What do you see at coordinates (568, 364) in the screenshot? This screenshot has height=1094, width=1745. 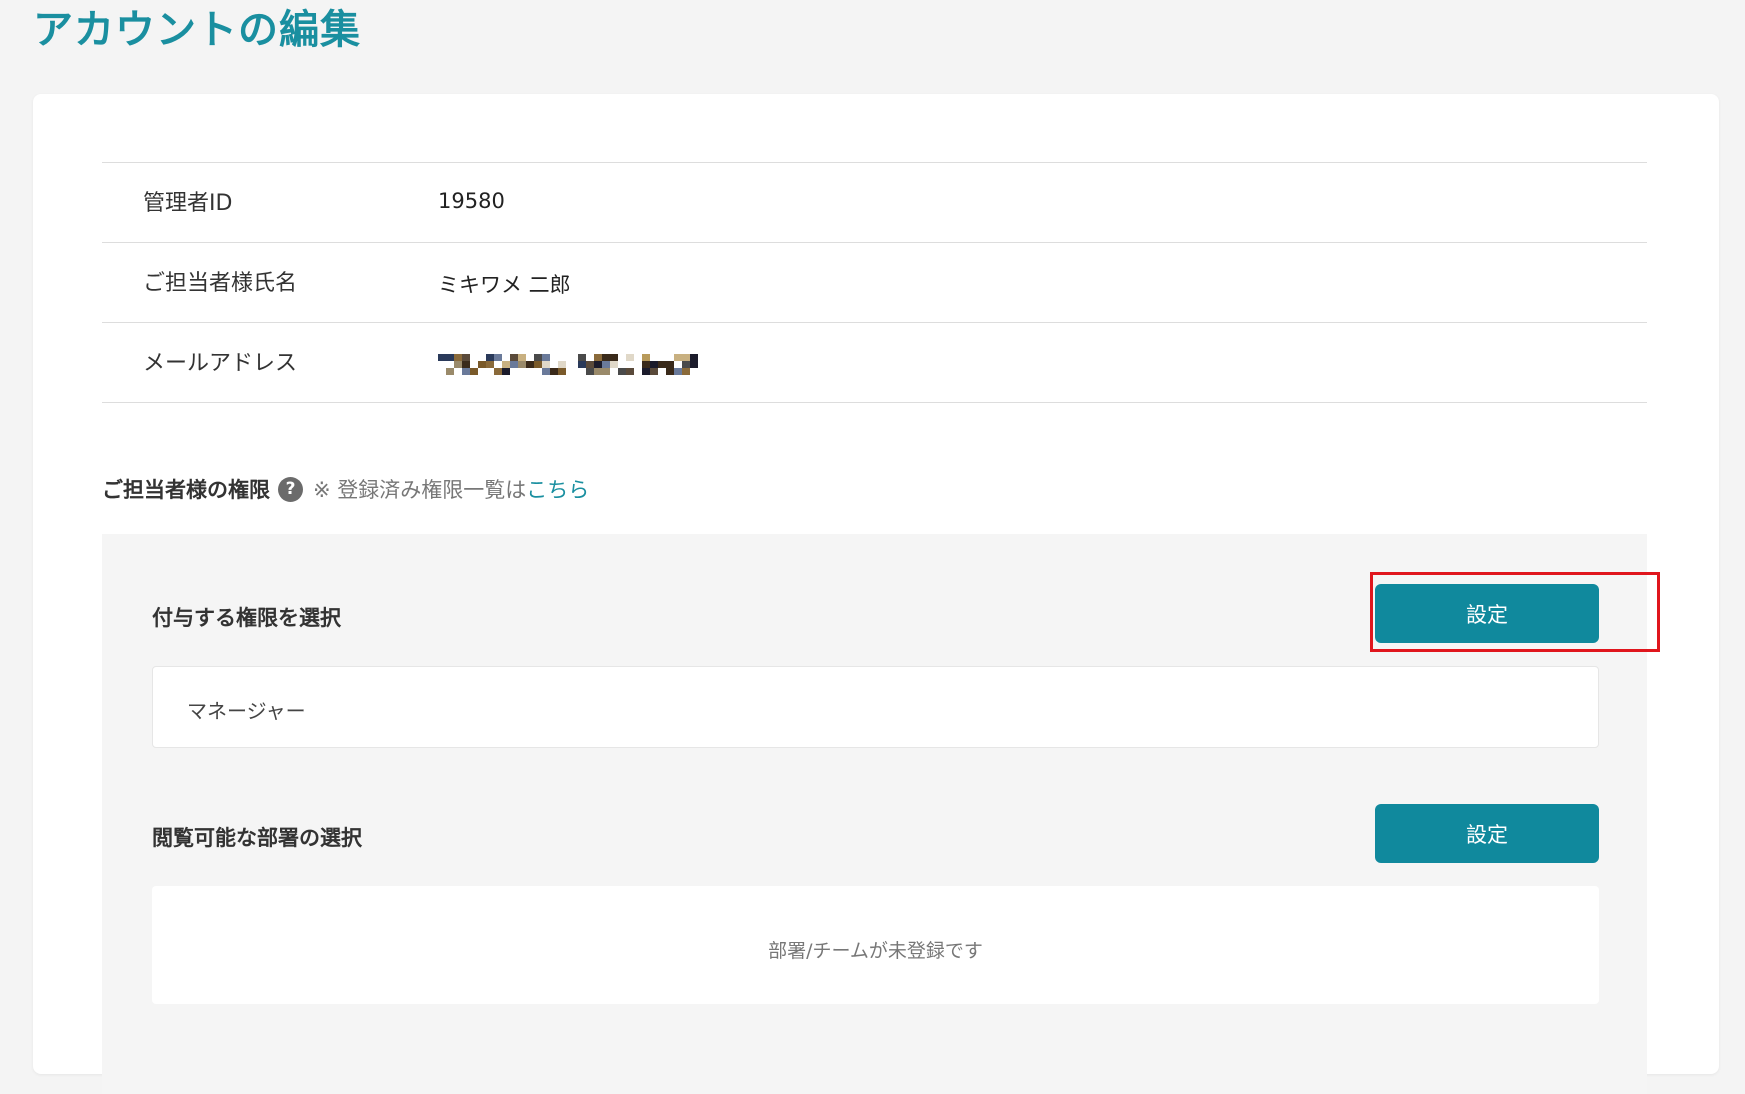 I see `email-value-redacted` at bounding box center [568, 364].